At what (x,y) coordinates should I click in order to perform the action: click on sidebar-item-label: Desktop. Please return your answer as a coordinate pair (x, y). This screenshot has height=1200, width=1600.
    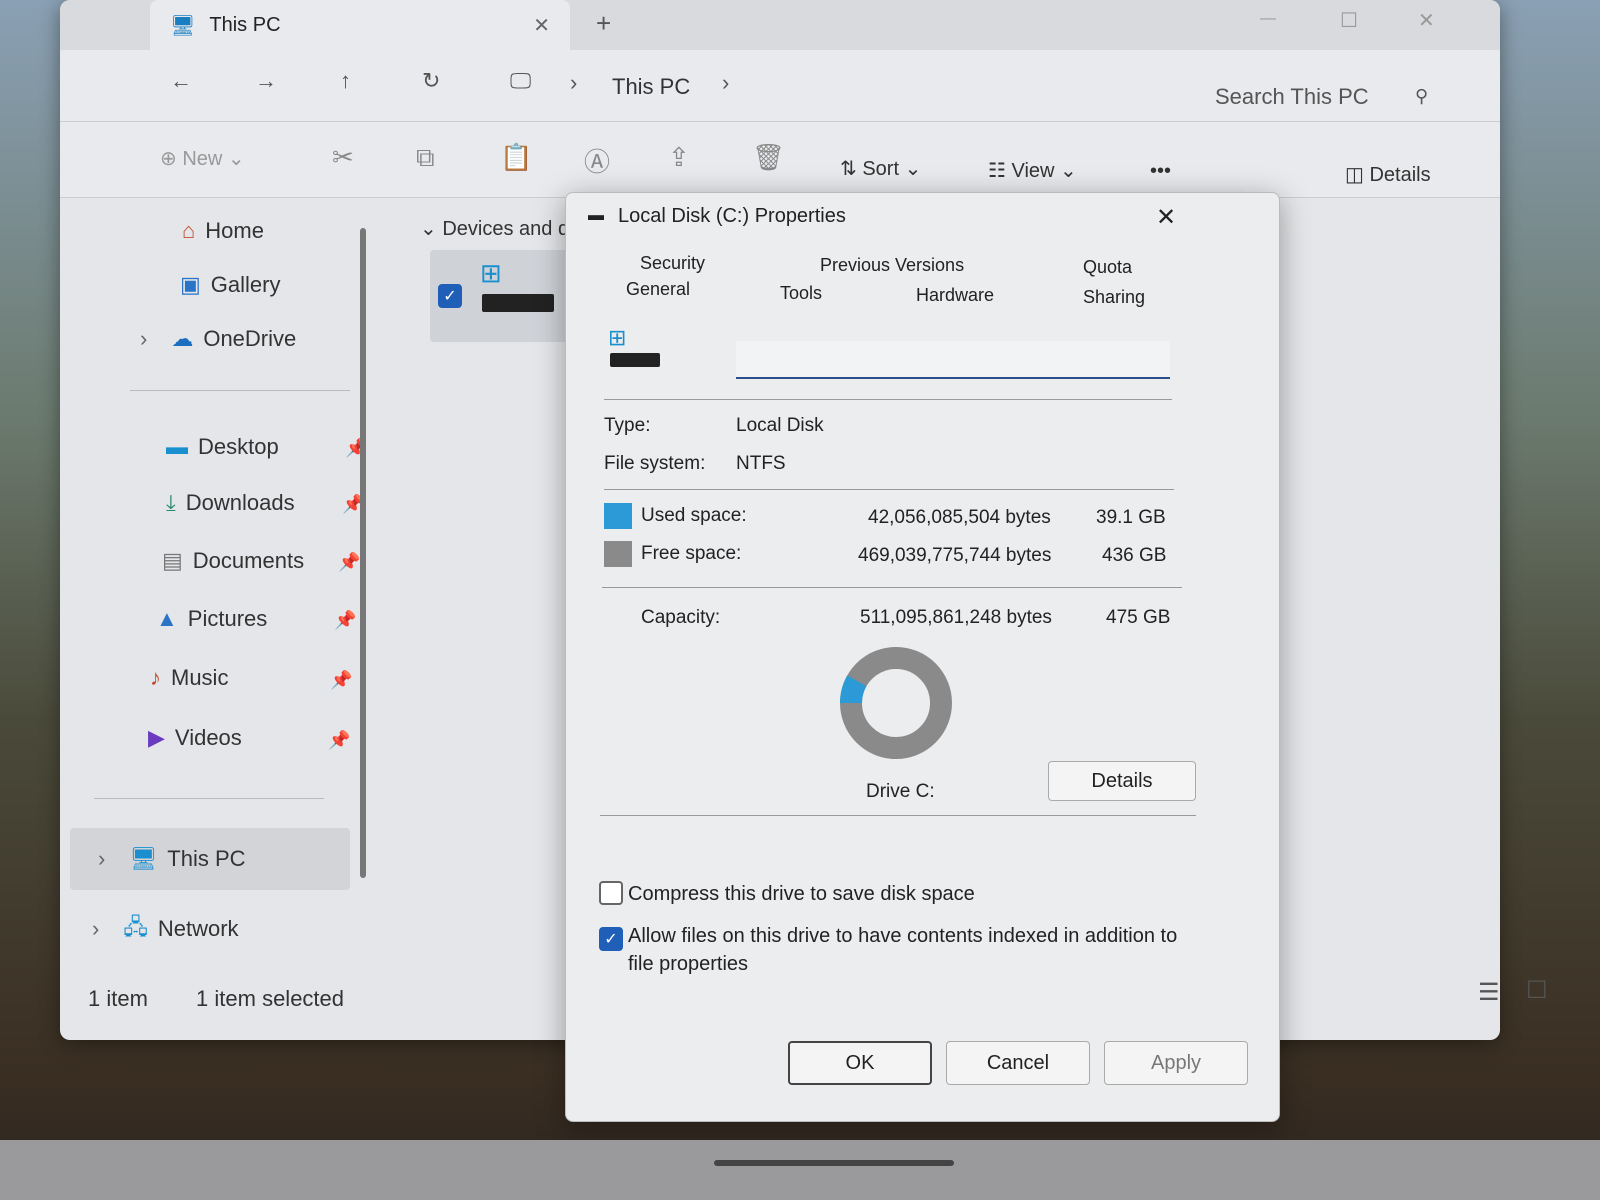
    Looking at the image, I should click on (238, 446).